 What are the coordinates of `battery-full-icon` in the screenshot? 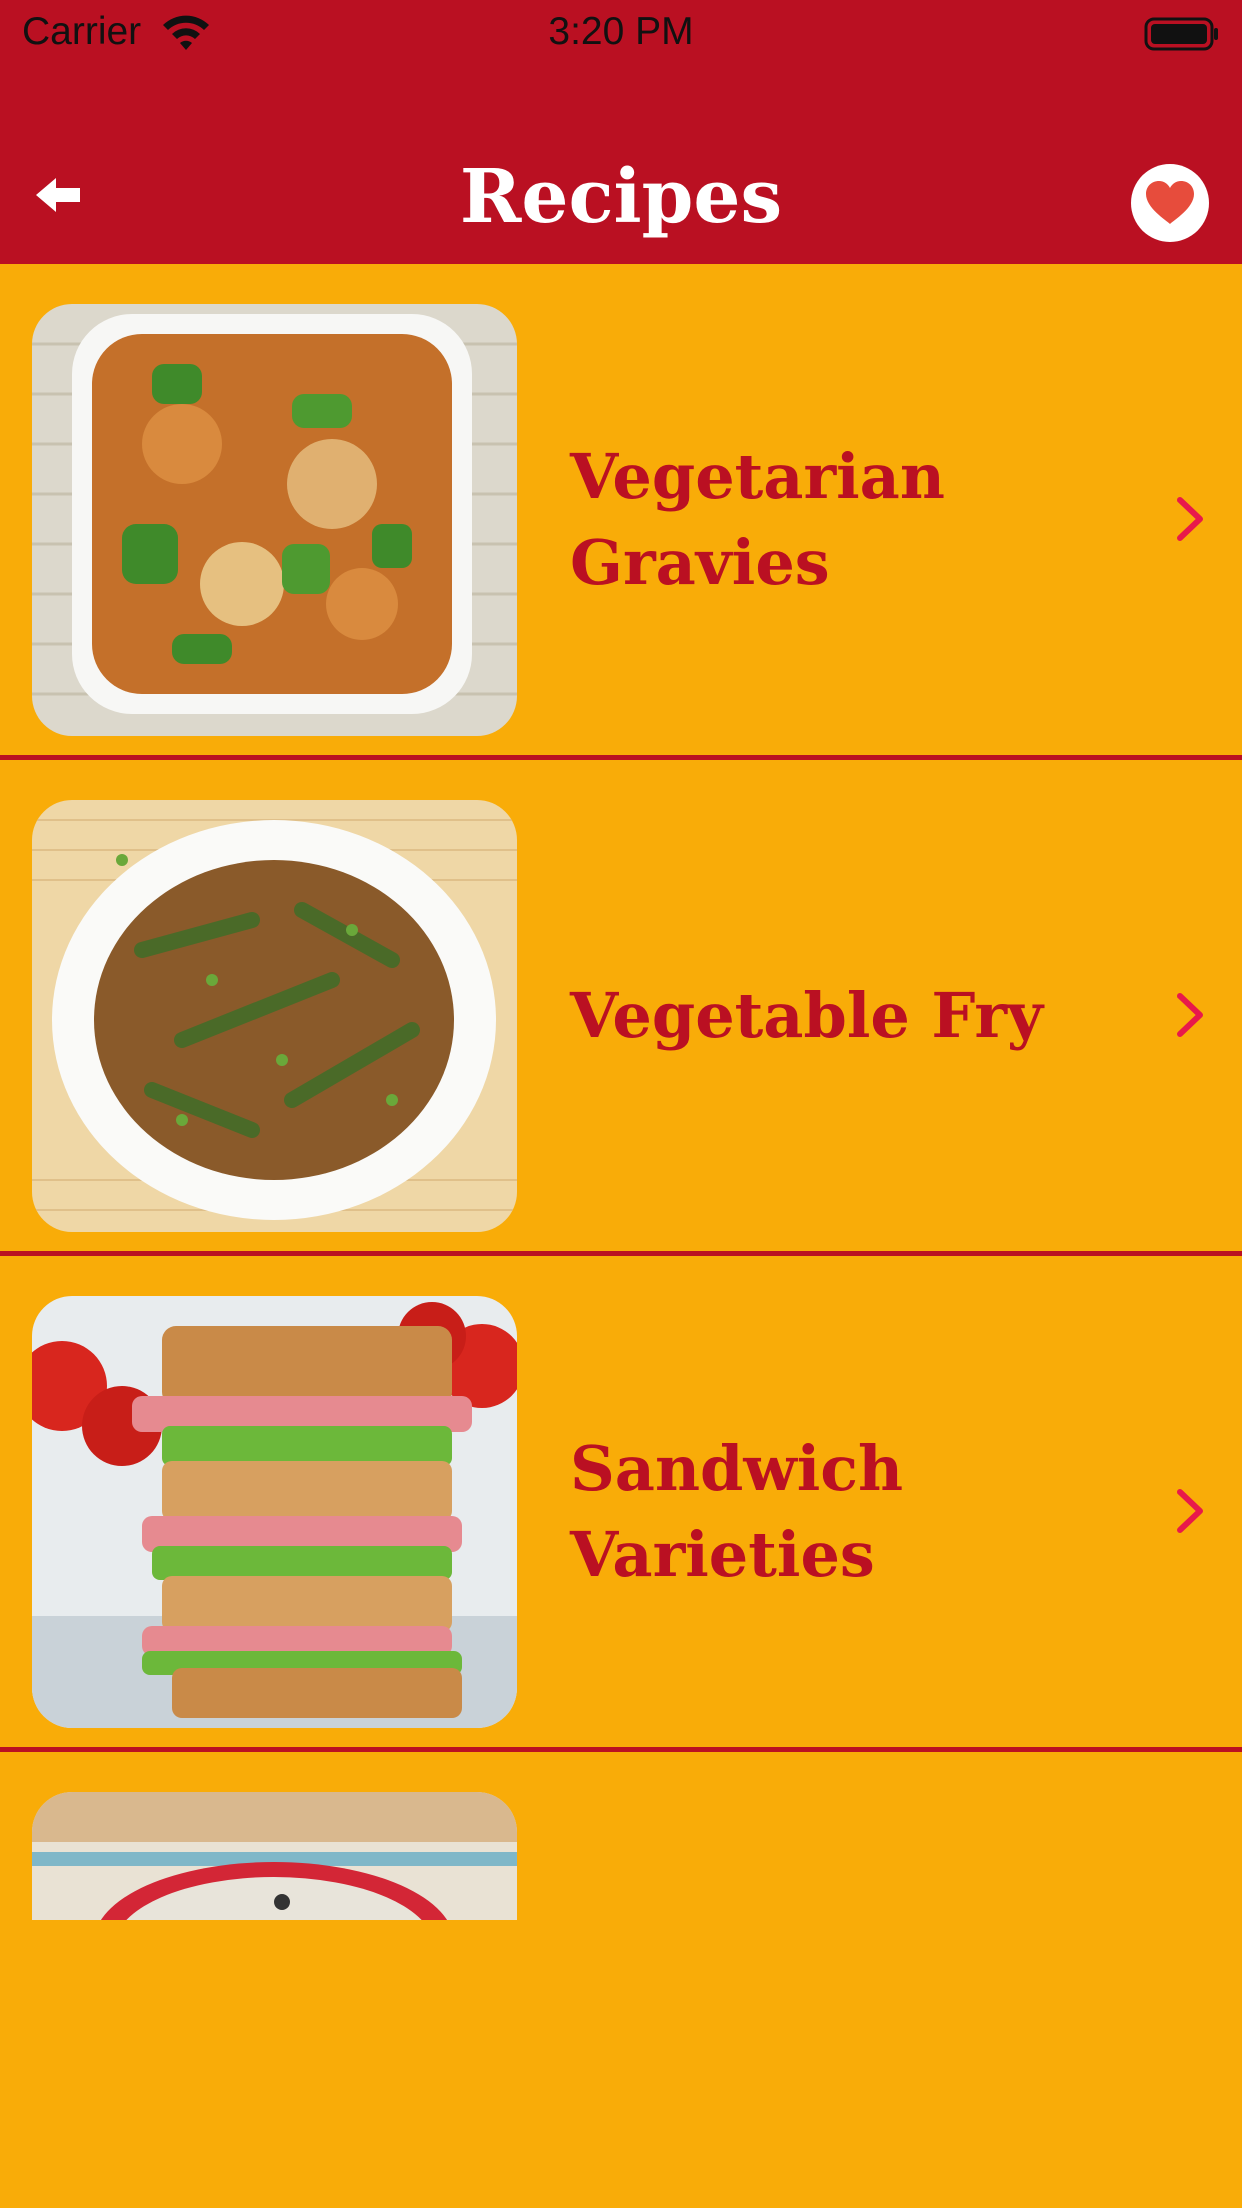 It's located at (1181, 34).